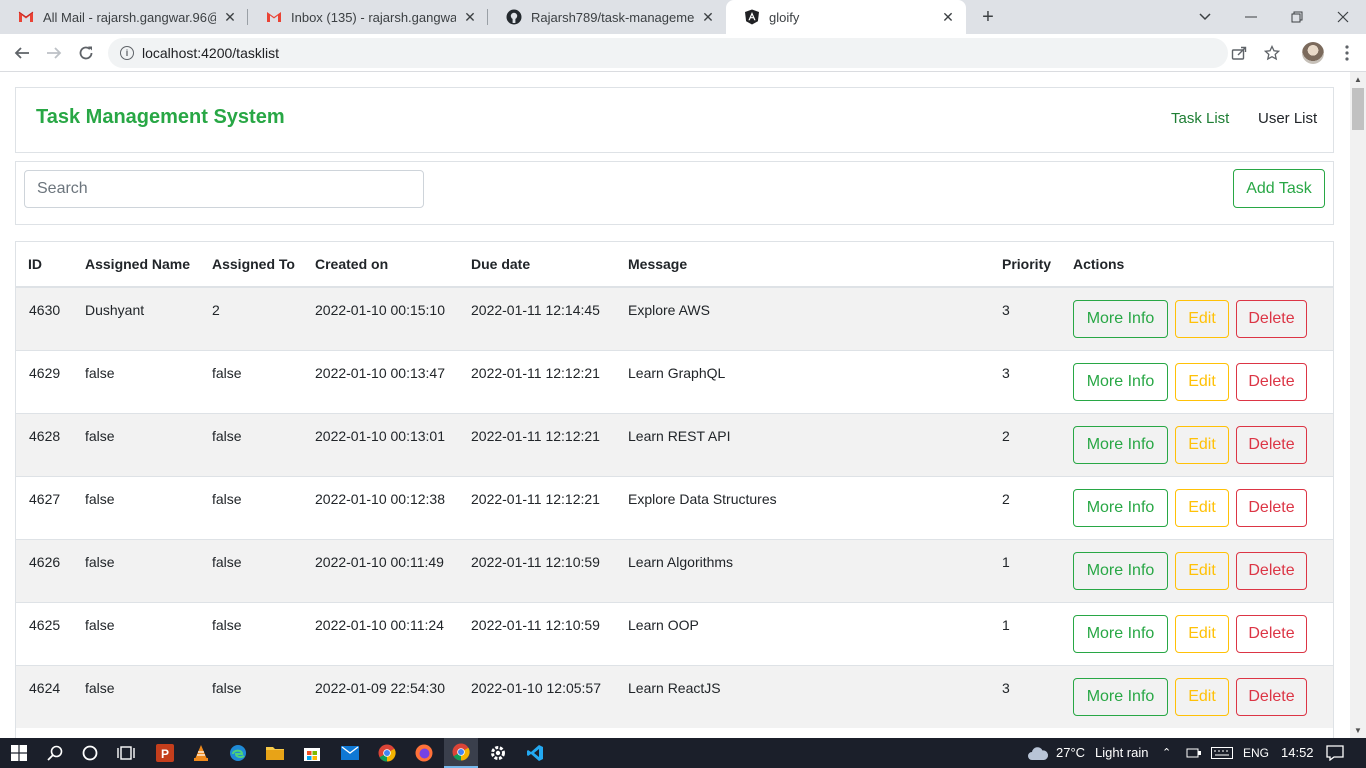  Describe the element at coordinates (424, 753) in the screenshot. I see `firefox-icon` at that location.